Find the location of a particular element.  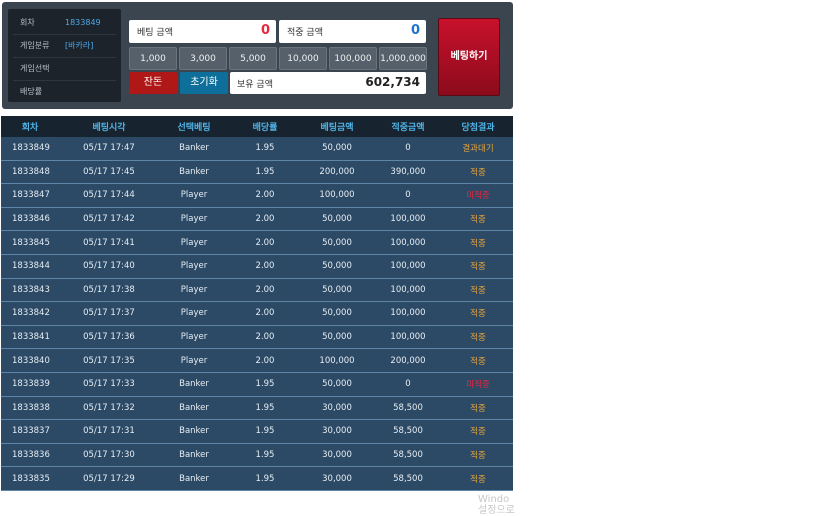

win-amount-value: 0 is located at coordinates (415, 30).